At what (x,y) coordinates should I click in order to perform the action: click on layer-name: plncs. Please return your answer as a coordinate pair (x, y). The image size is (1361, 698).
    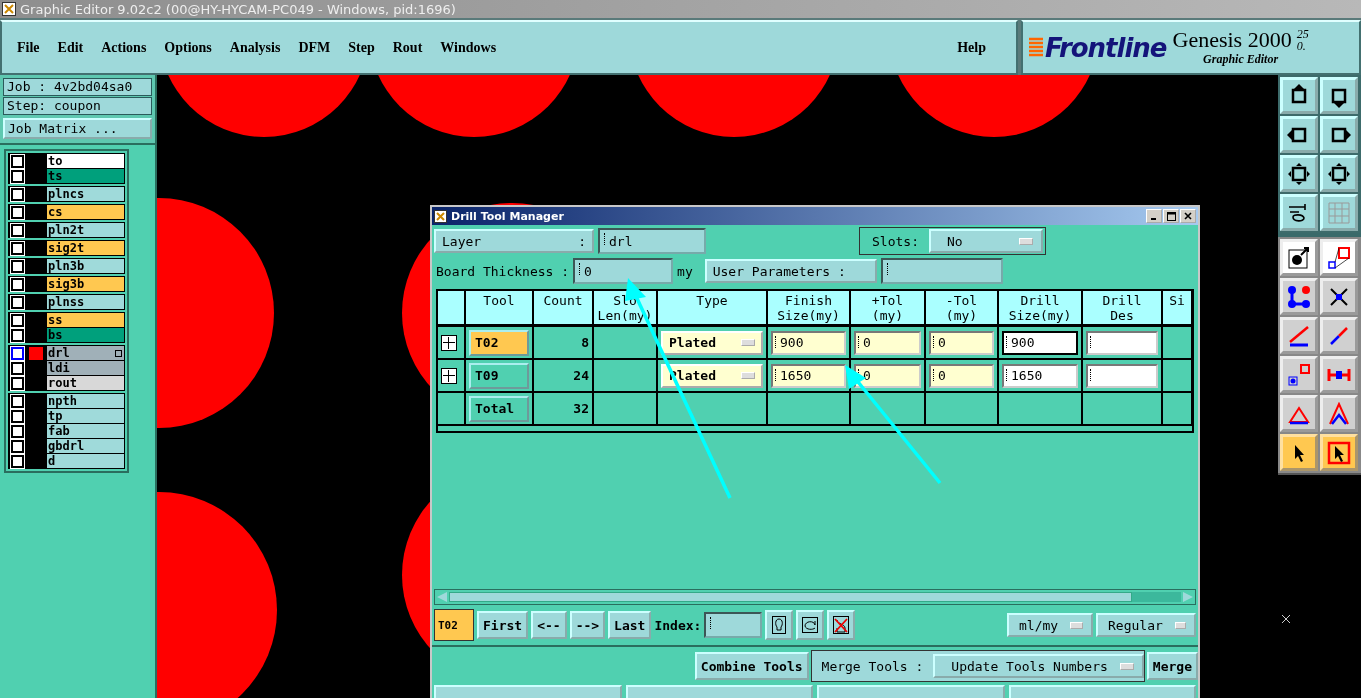
    Looking at the image, I should click on (85, 194).